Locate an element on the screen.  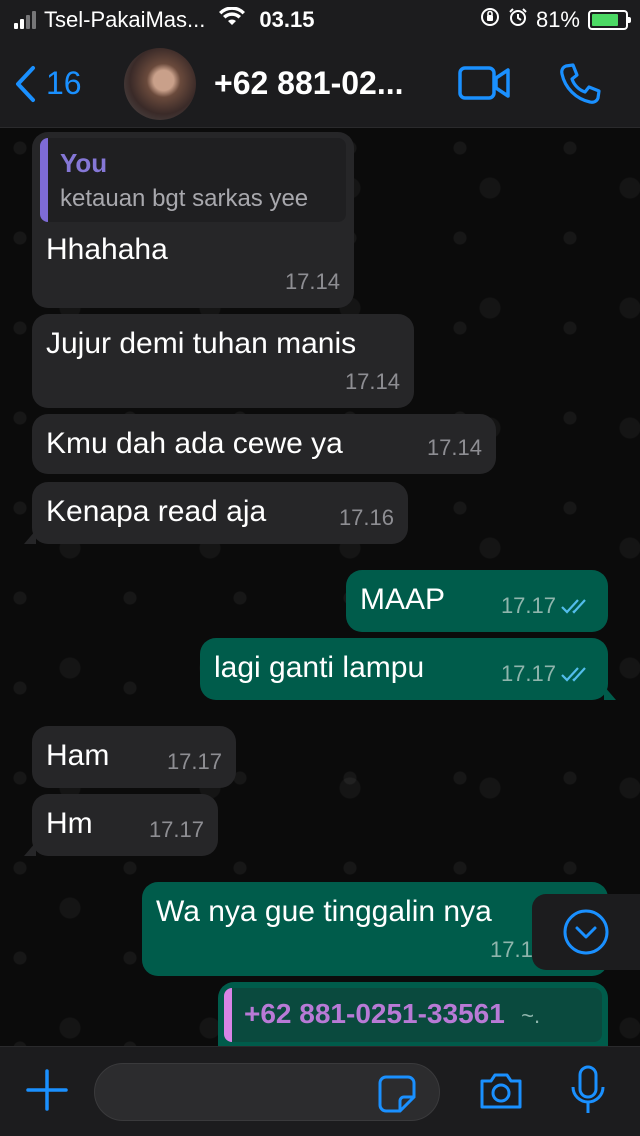
message-incoming: You ketauan bgt sarkas yee Hhahaha 17.14 is located at coordinates (193, 220).